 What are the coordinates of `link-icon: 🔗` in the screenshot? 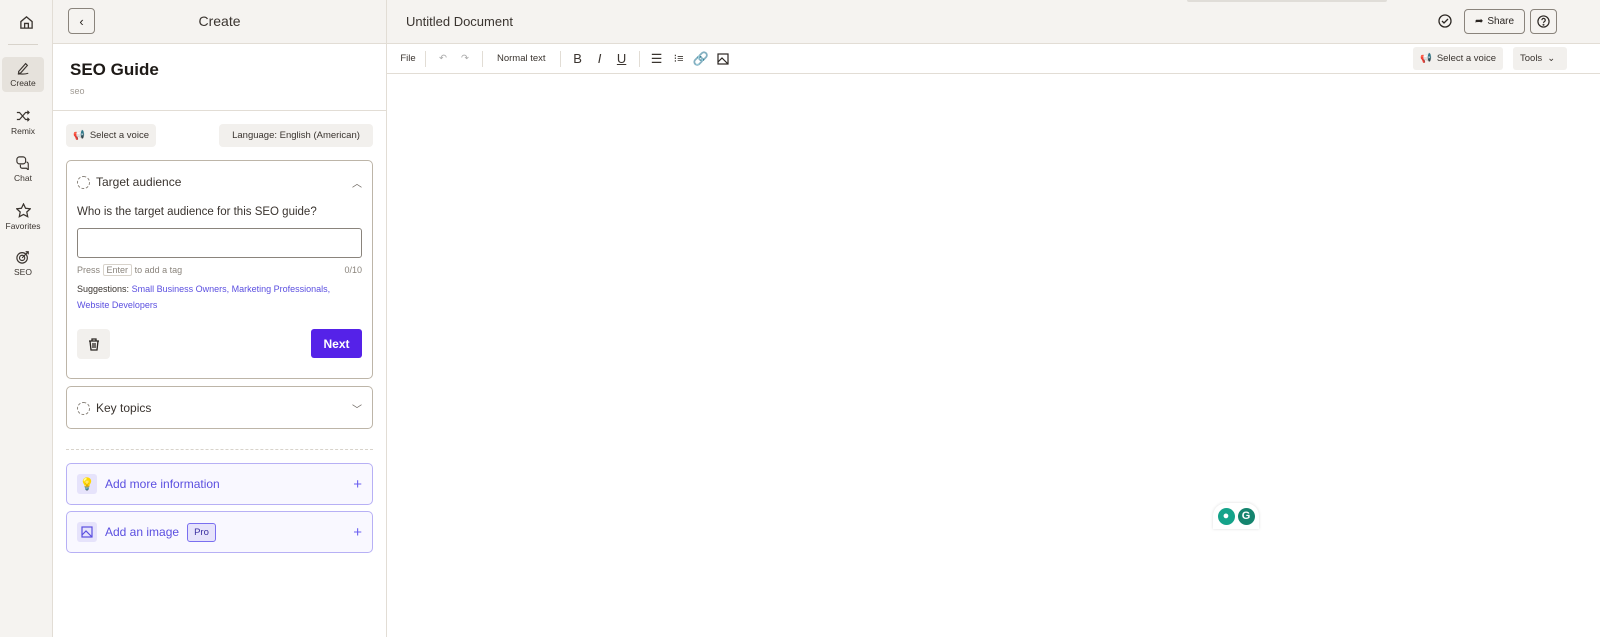 It's located at (701, 59).